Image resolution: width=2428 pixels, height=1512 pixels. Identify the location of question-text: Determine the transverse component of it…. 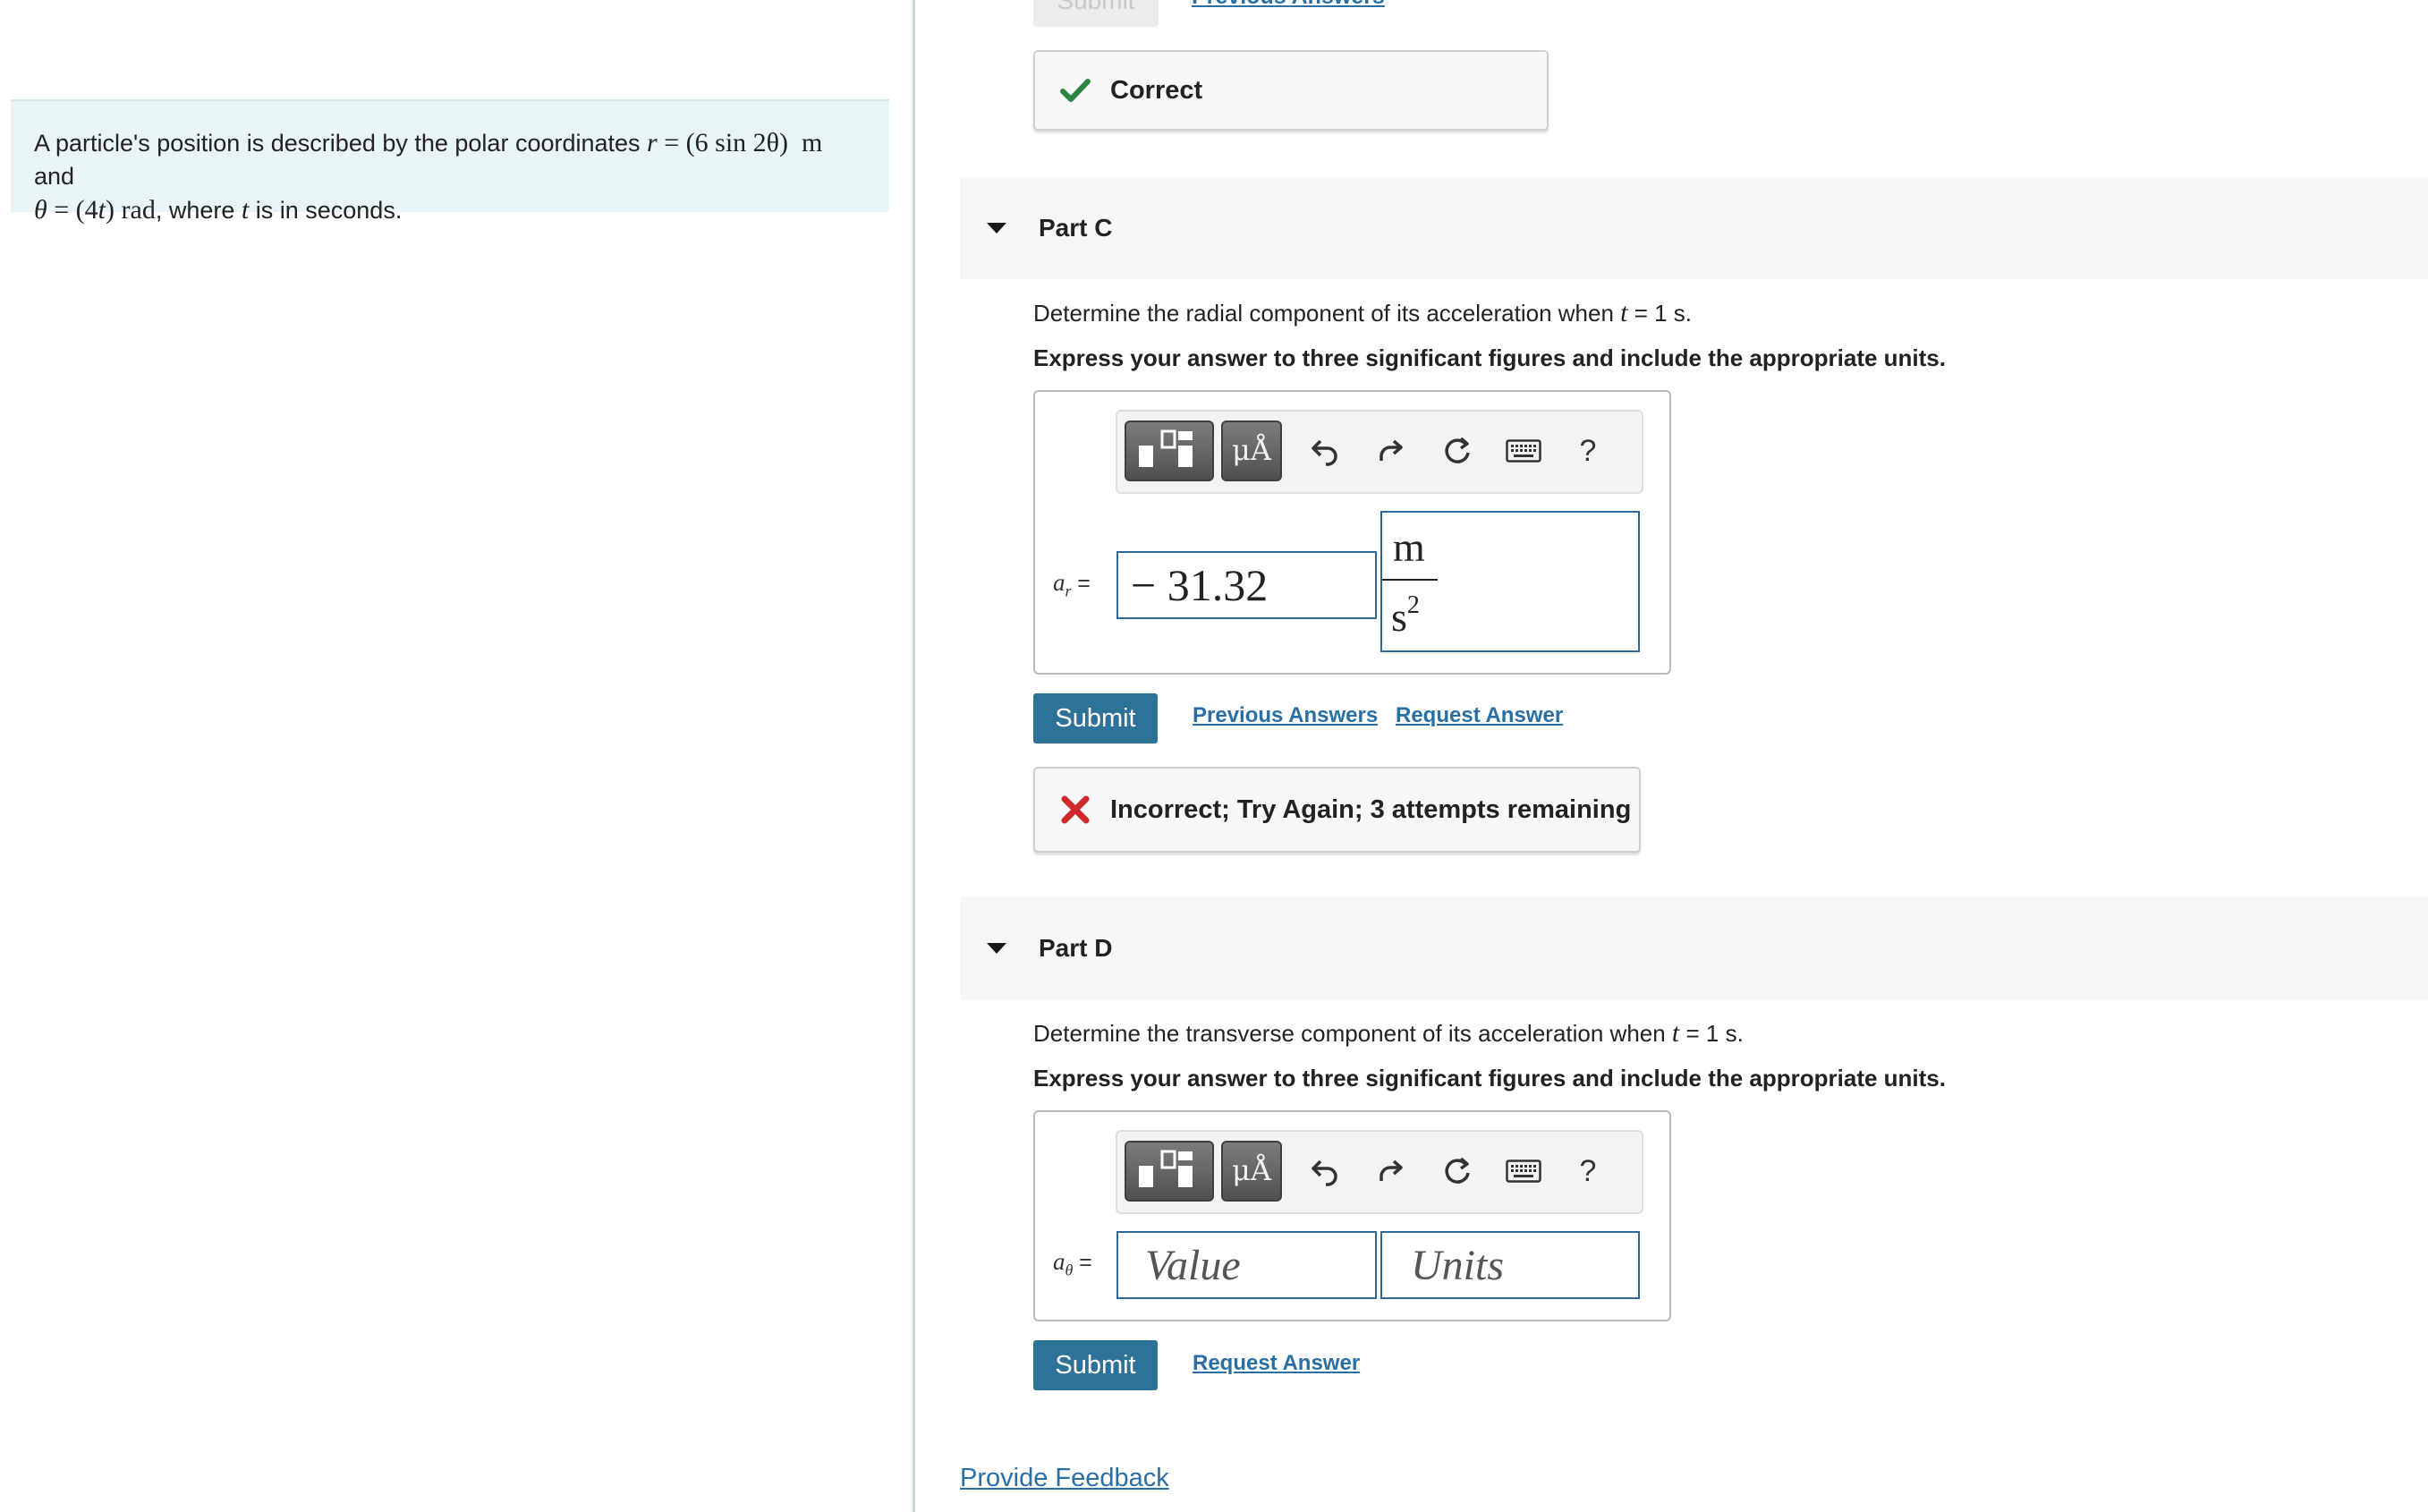
(1353, 1033).